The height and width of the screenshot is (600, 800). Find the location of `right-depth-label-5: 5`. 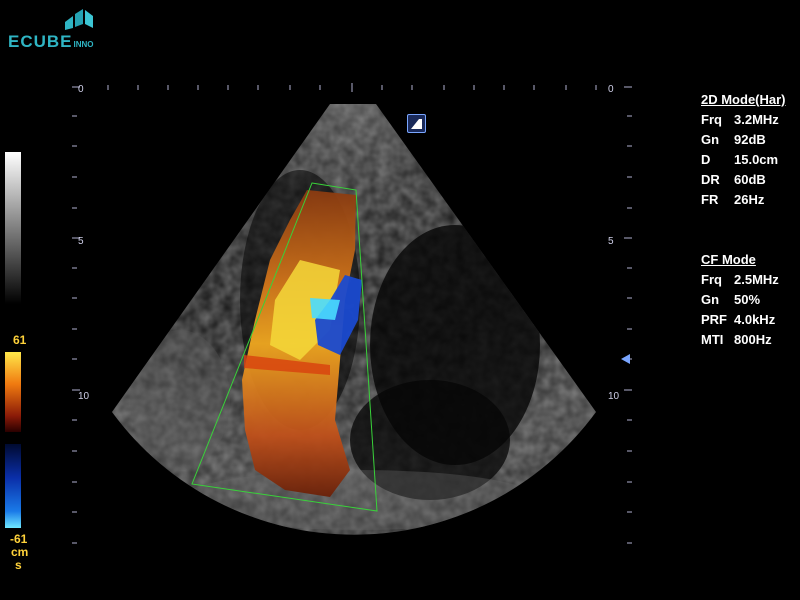

right-depth-label-5: 5 is located at coordinates (611, 241).